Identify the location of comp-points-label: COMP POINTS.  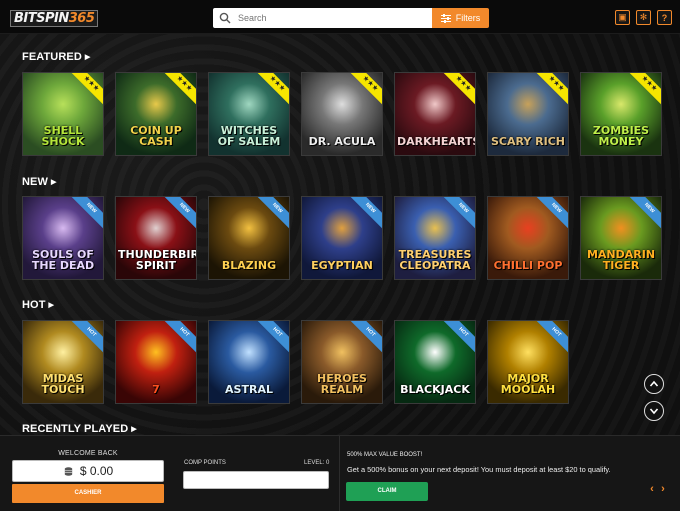
(205, 463).